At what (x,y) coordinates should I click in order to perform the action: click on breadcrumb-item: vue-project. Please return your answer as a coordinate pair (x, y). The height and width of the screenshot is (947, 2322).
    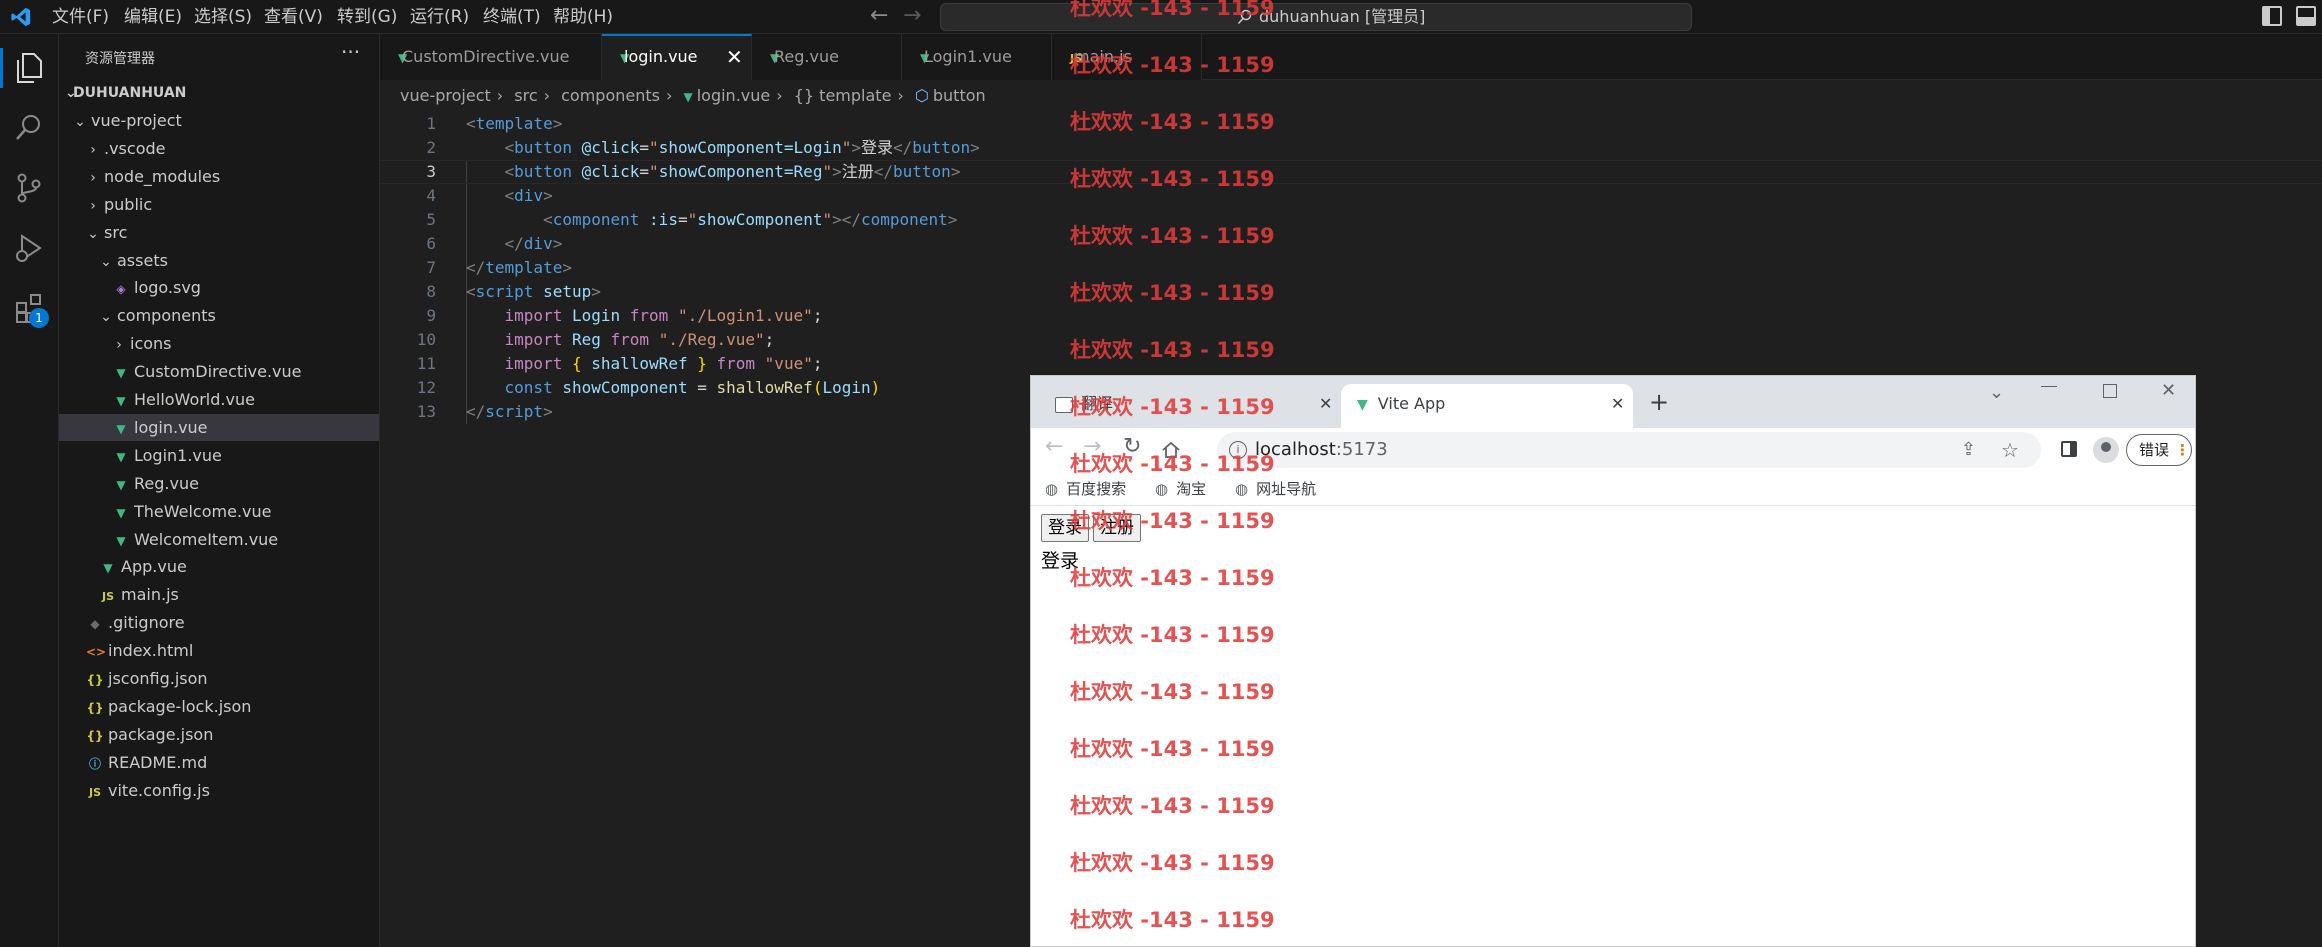
    Looking at the image, I should click on (445, 95).